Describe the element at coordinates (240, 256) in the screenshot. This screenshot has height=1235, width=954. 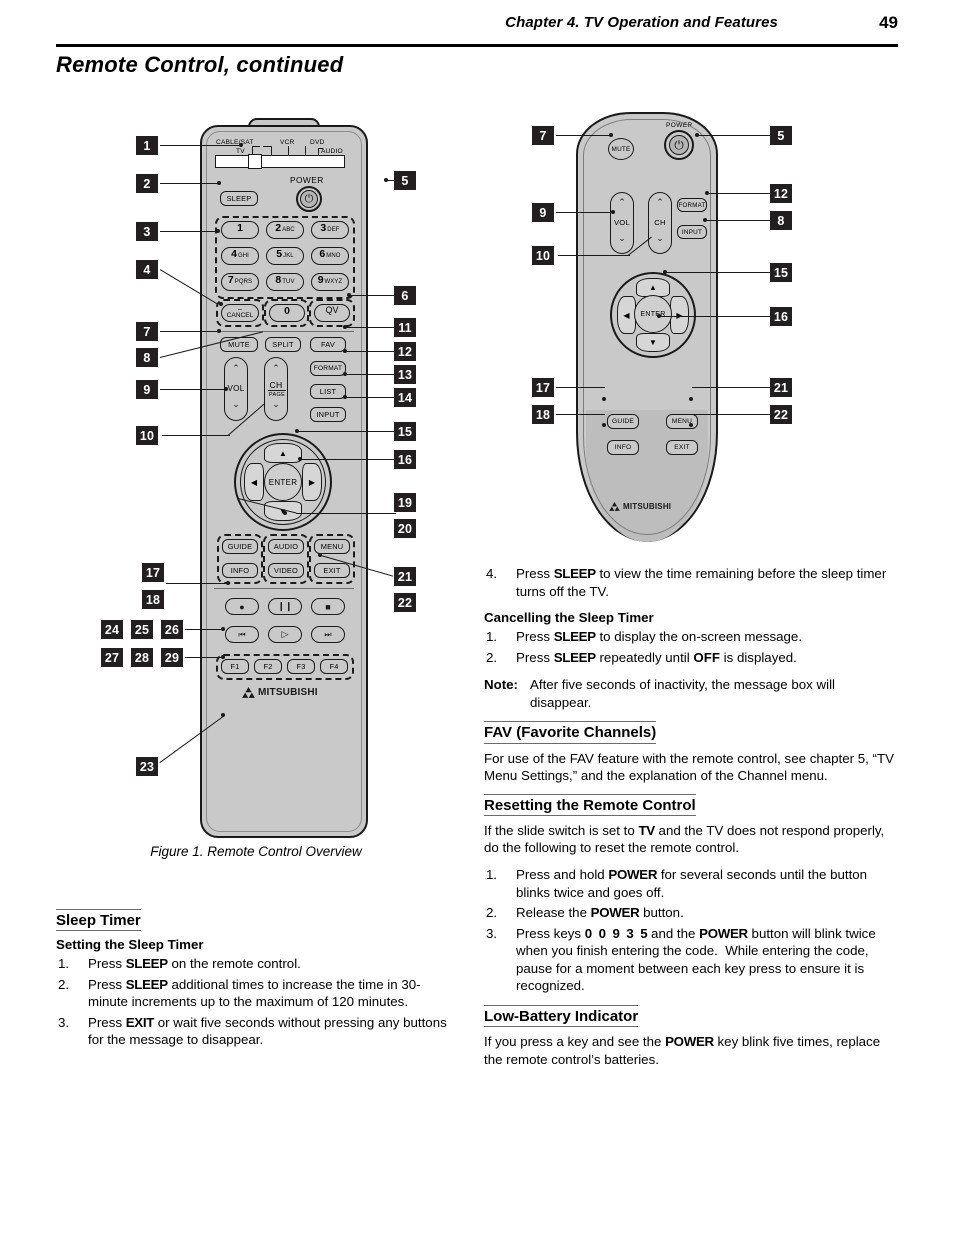
I see `num-key-4: 4 GHI` at that location.